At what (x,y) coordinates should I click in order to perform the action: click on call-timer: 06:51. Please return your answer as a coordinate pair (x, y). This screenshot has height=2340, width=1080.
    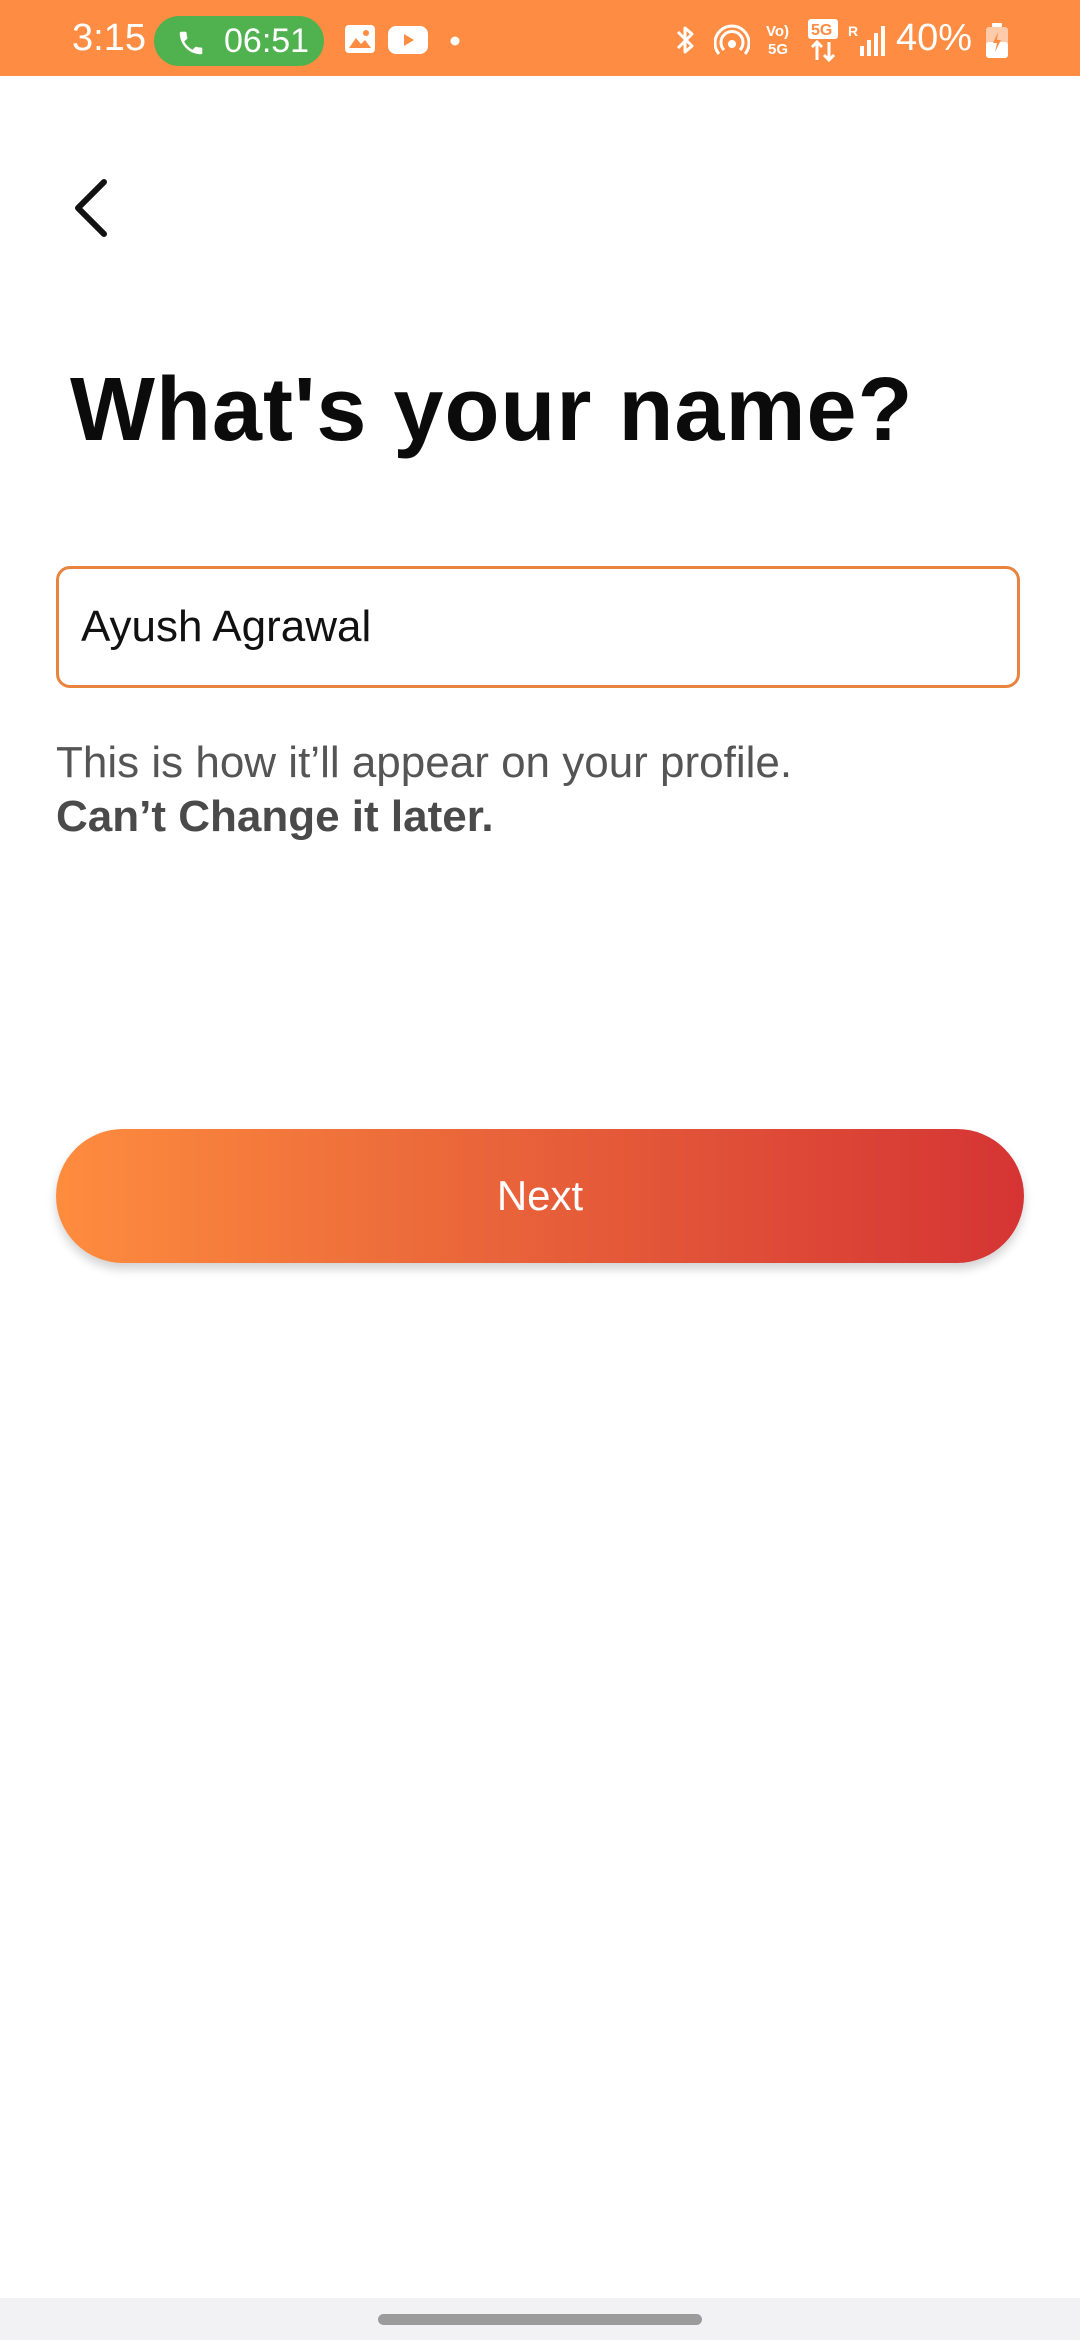
    Looking at the image, I should click on (267, 41).